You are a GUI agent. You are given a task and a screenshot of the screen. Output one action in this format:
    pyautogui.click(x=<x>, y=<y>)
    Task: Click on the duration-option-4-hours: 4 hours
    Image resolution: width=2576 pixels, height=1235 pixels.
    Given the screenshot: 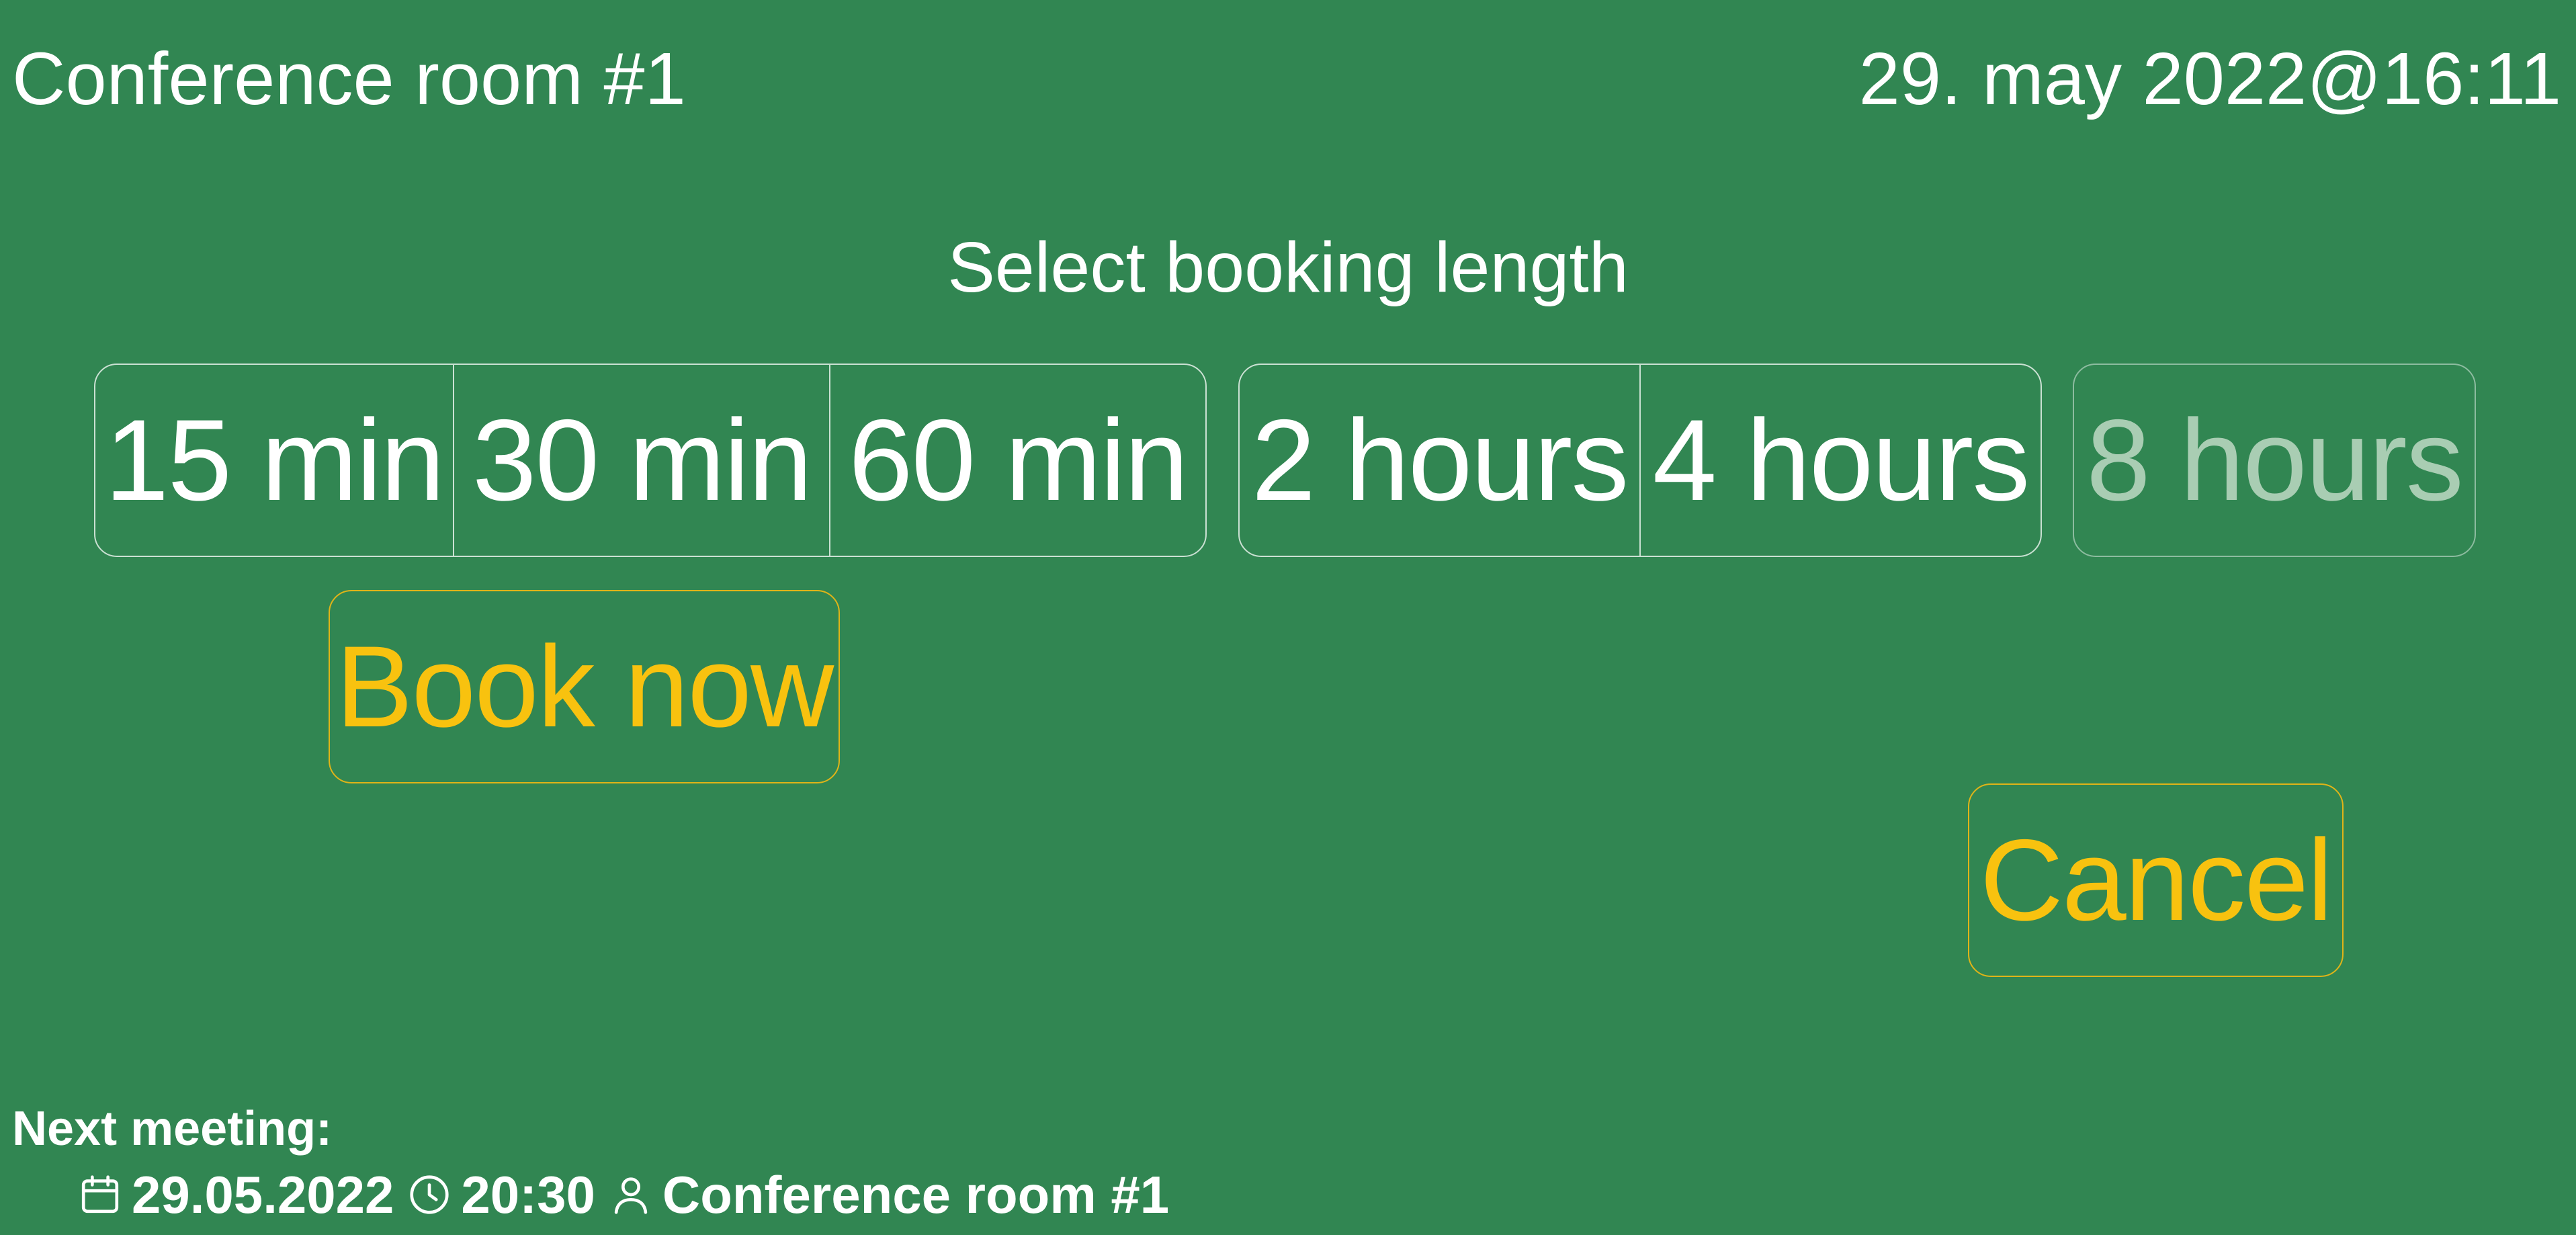 What is the action you would take?
    pyautogui.click(x=1840, y=460)
    